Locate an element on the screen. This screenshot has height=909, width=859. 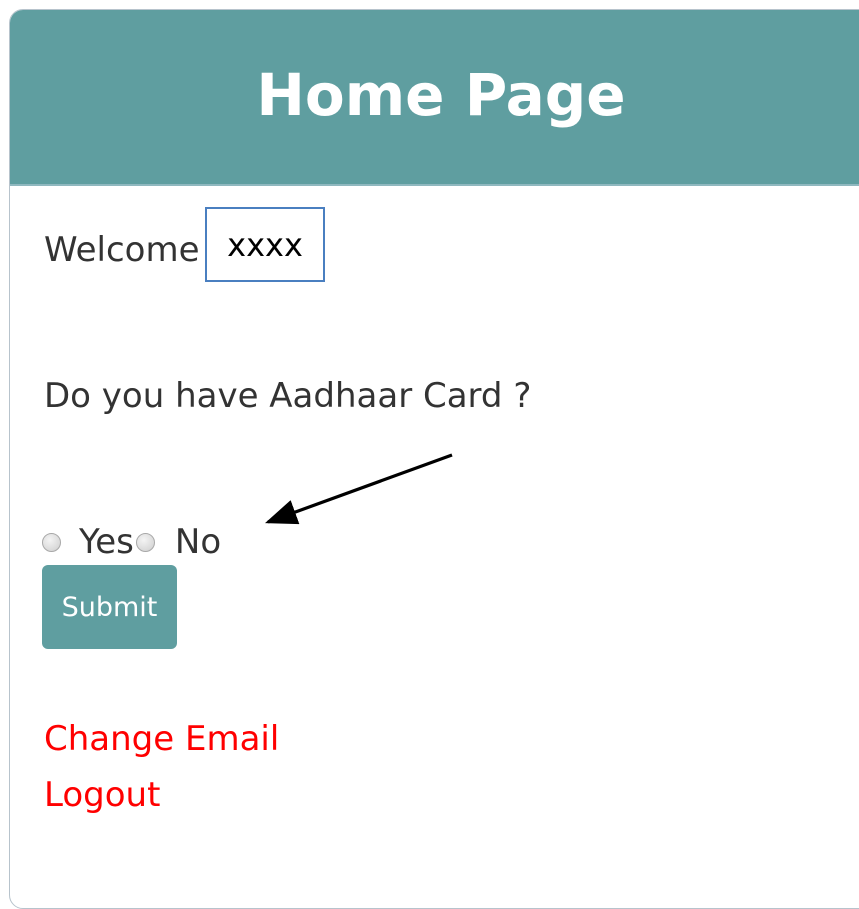
radio-yes is located at coordinates (51, 542).